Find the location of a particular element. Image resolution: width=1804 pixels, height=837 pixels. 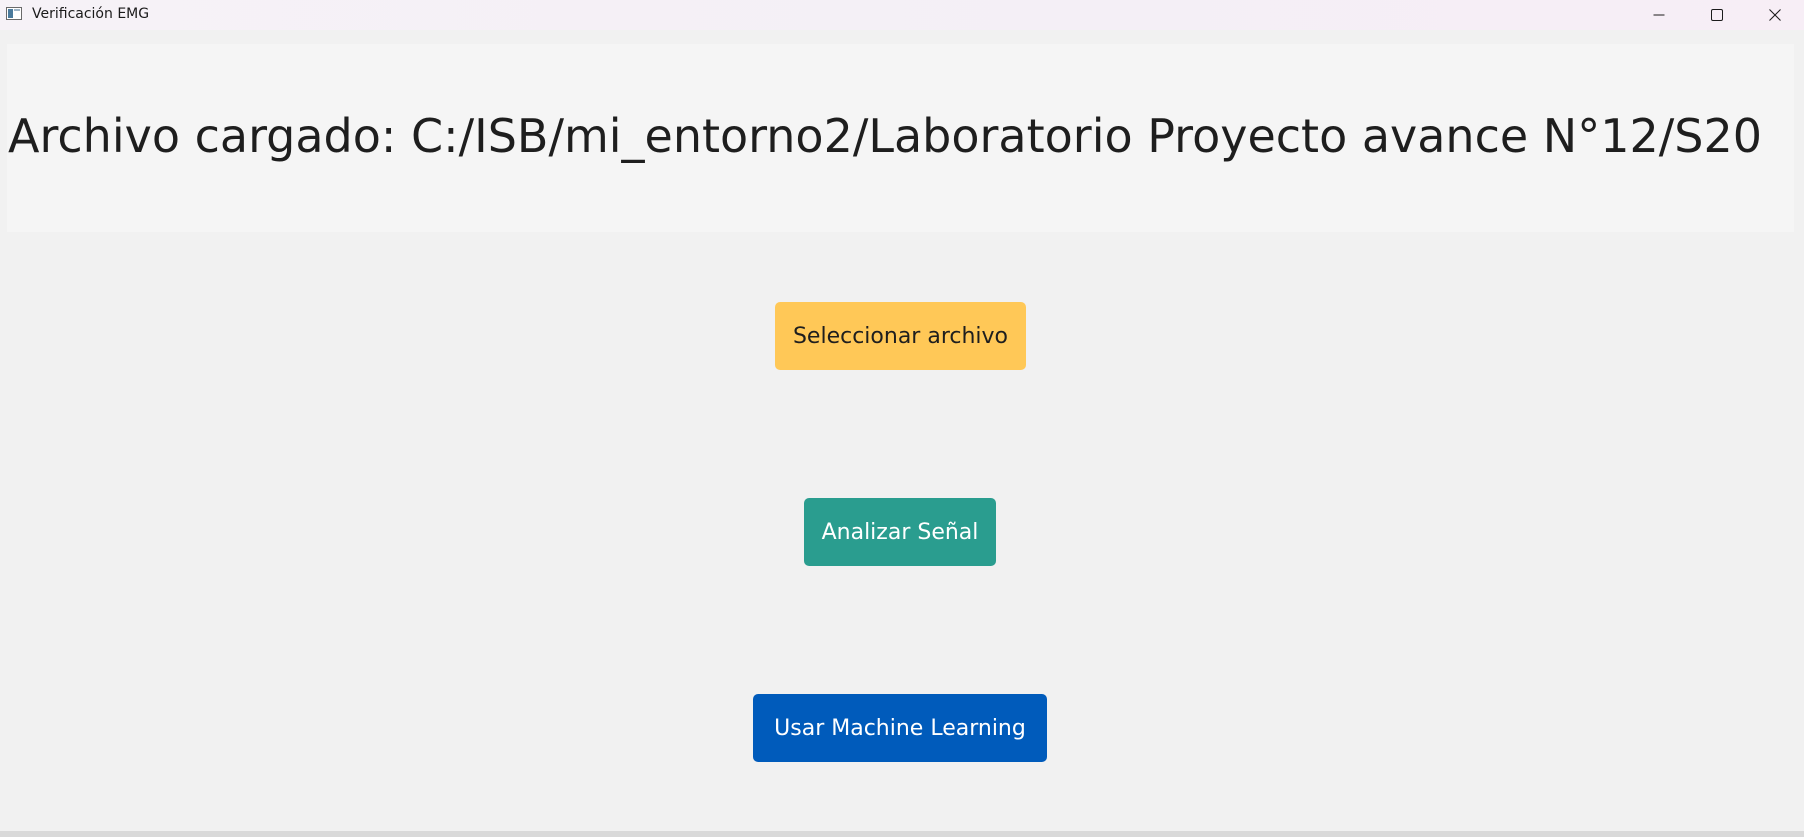

maximize-icon is located at coordinates (1717, 15).